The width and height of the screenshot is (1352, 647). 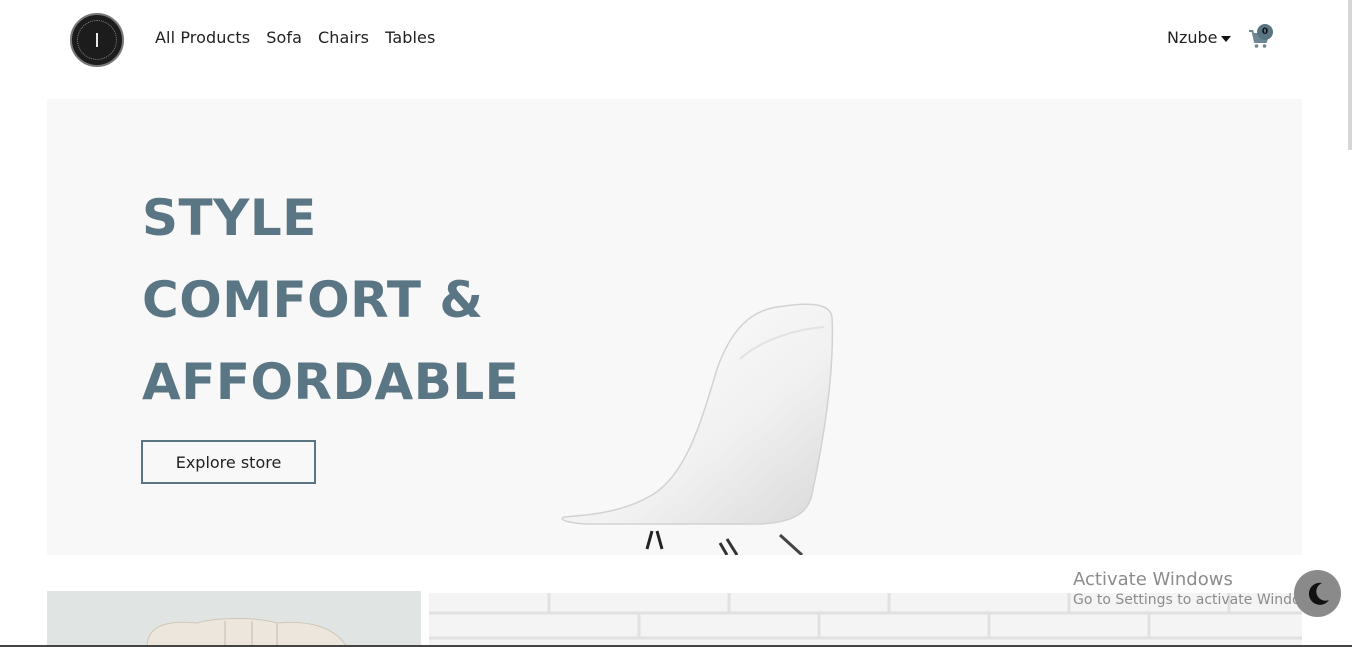 I want to click on nav-link-sofa: Sofa, so click(x=284, y=37).